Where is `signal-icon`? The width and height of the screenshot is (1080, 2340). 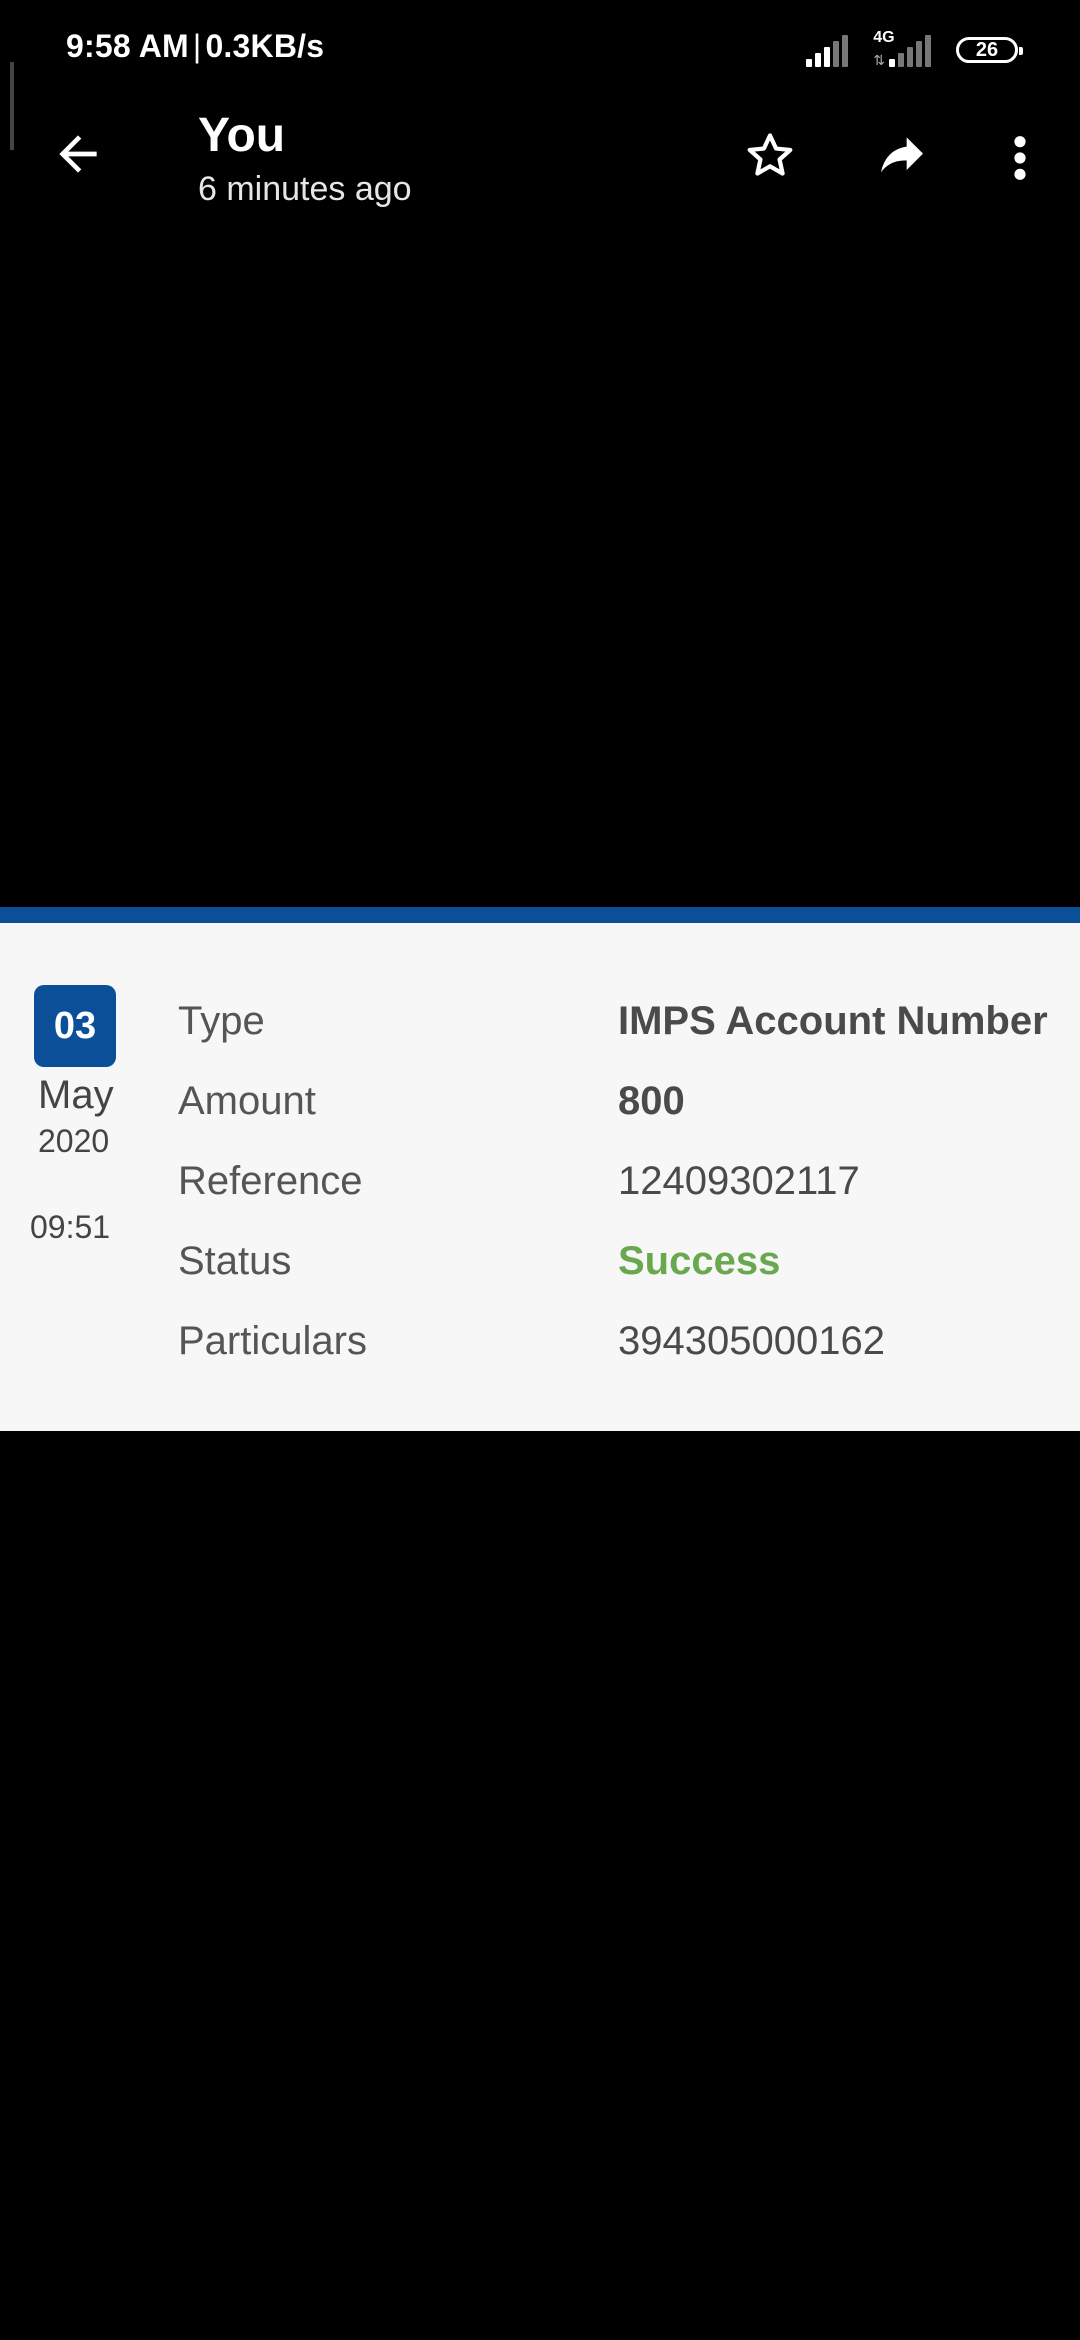
signal-icon is located at coordinates (828, 50).